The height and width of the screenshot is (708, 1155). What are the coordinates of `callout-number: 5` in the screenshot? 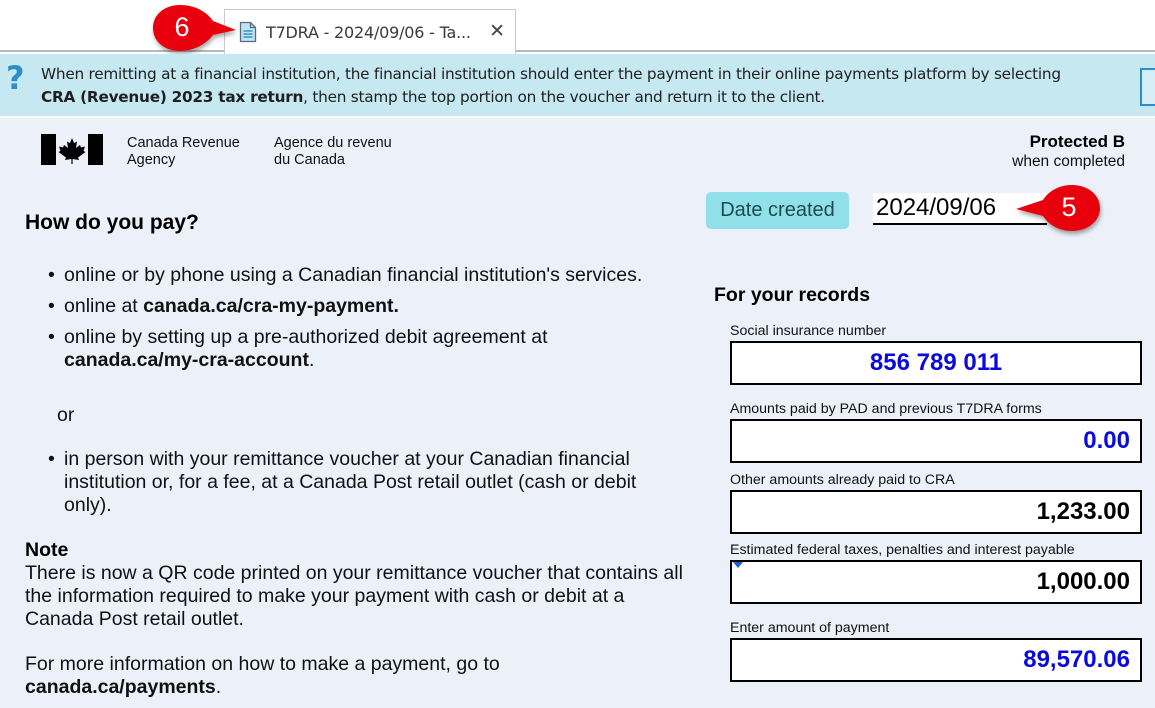 It's located at (1069, 207).